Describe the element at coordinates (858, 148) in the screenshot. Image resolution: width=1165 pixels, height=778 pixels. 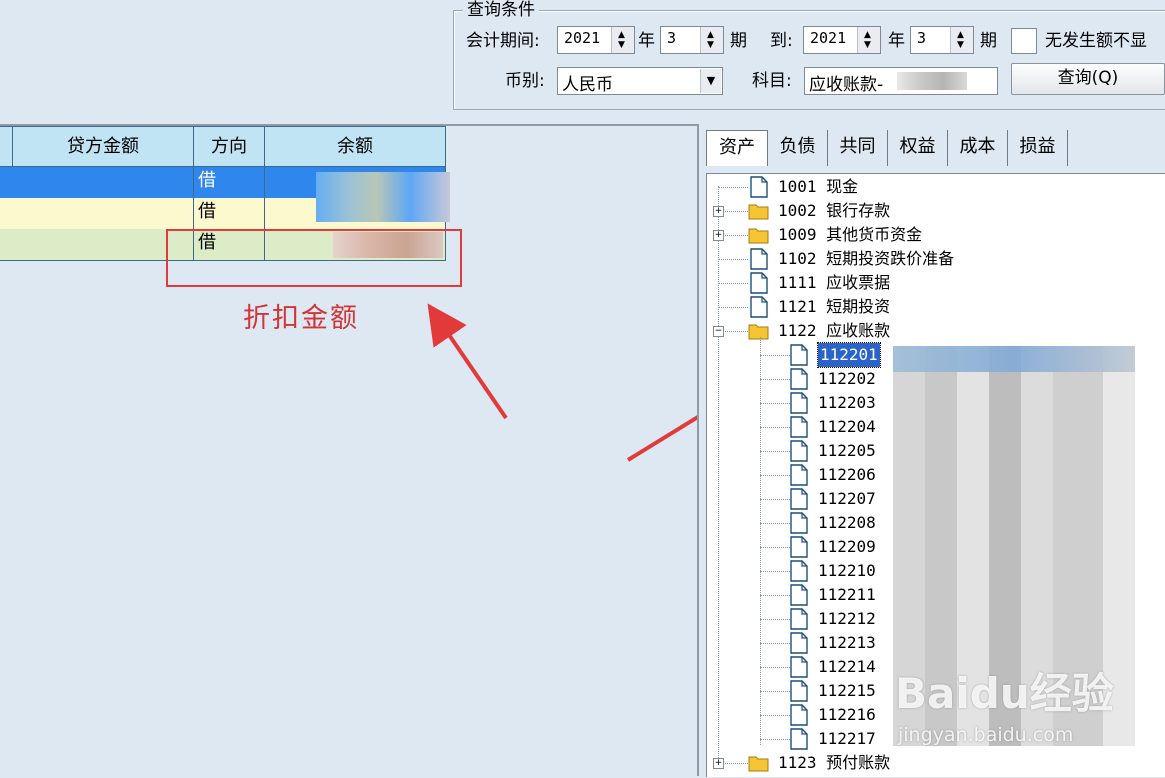
I see `tab-common: 共同` at that location.